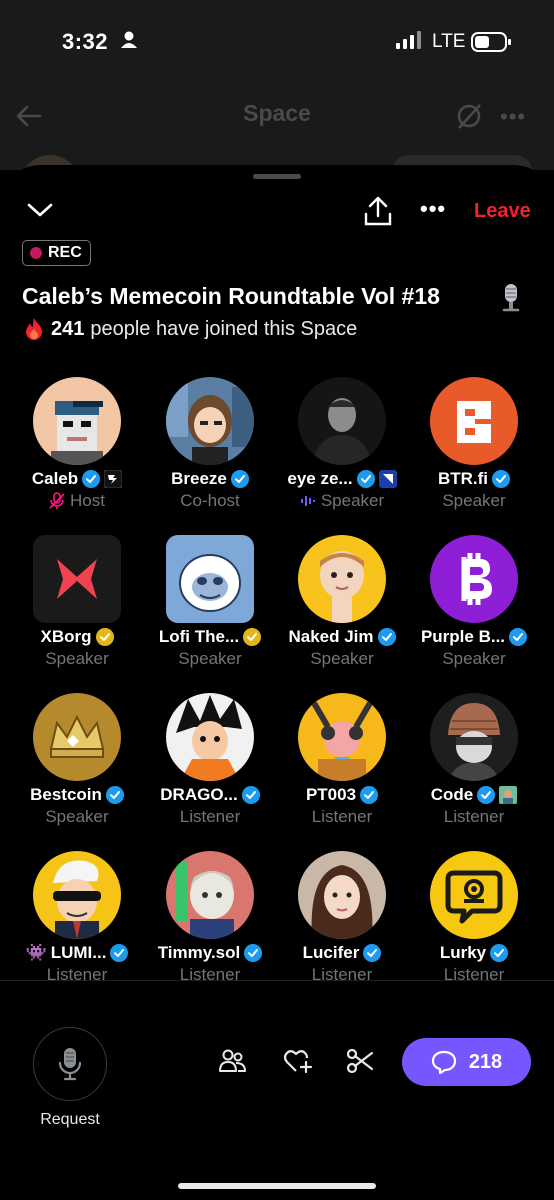 The width and height of the screenshot is (554, 1200). What do you see at coordinates (474, 610) in the screenshot?
I see `participant-purple-b: Purple B... Speaker` at bounding box center [474, 610].